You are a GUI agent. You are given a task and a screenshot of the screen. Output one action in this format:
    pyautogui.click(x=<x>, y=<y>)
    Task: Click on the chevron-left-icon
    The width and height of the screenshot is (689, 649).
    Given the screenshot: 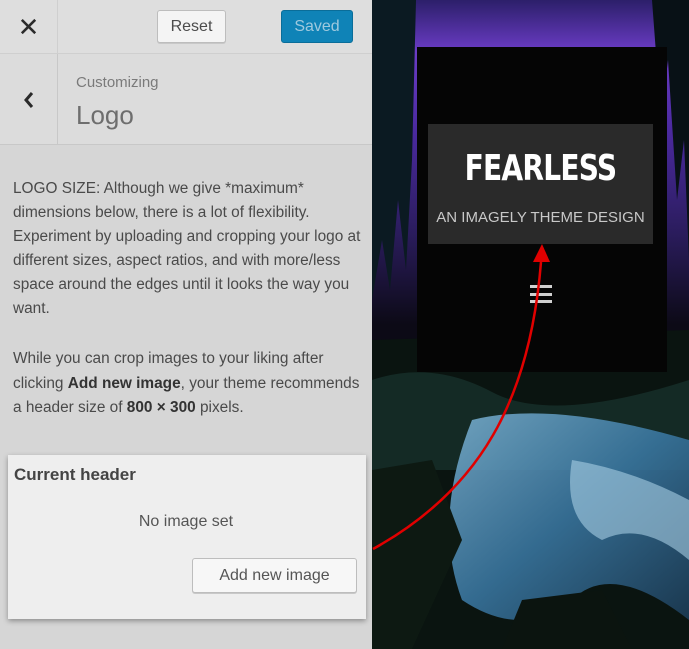 What is the action you would take?
    pyautogui.click(x=29, y=99)
    